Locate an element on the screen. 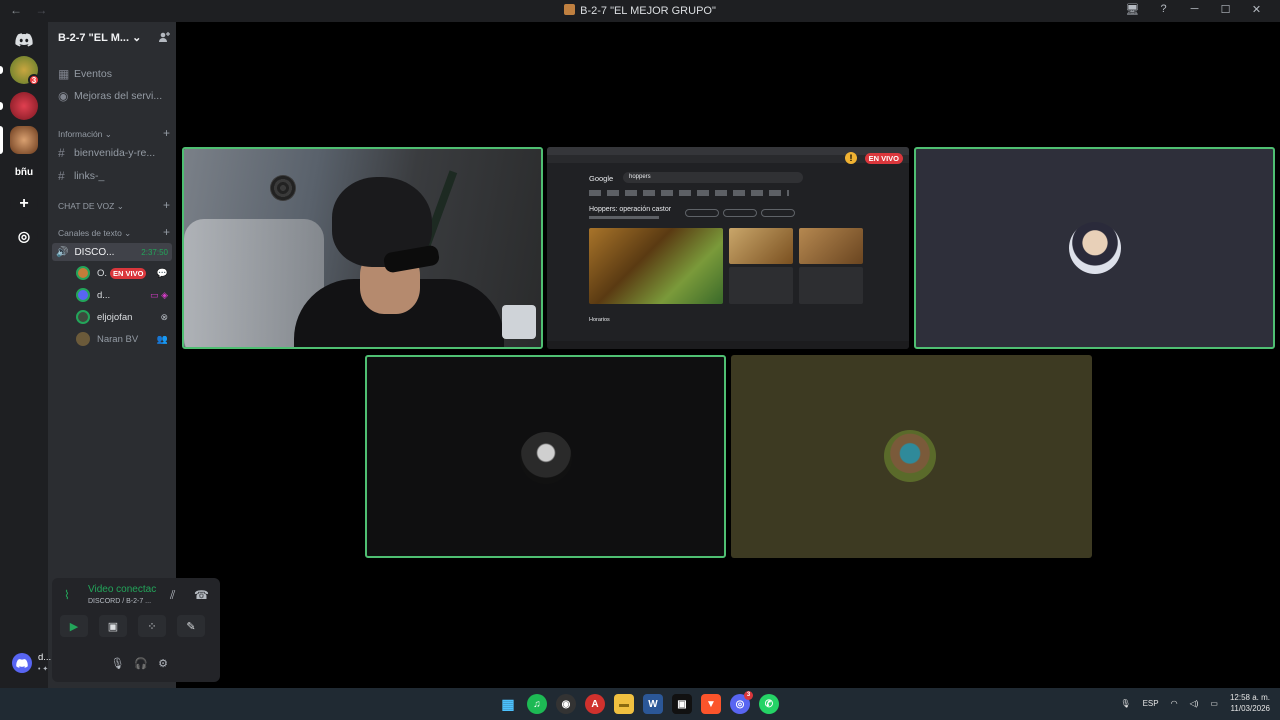 The width and height of the screenshot is (1280, 720). unread-pill is located at coordinates (1, 106).